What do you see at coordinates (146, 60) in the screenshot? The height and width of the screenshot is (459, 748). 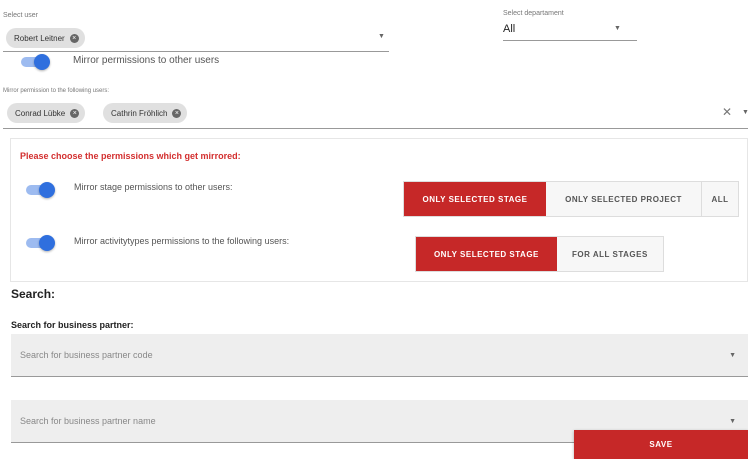 I see `mirror-permissions-label: Mirror permissions to other users` at bounding box center [146, 60].